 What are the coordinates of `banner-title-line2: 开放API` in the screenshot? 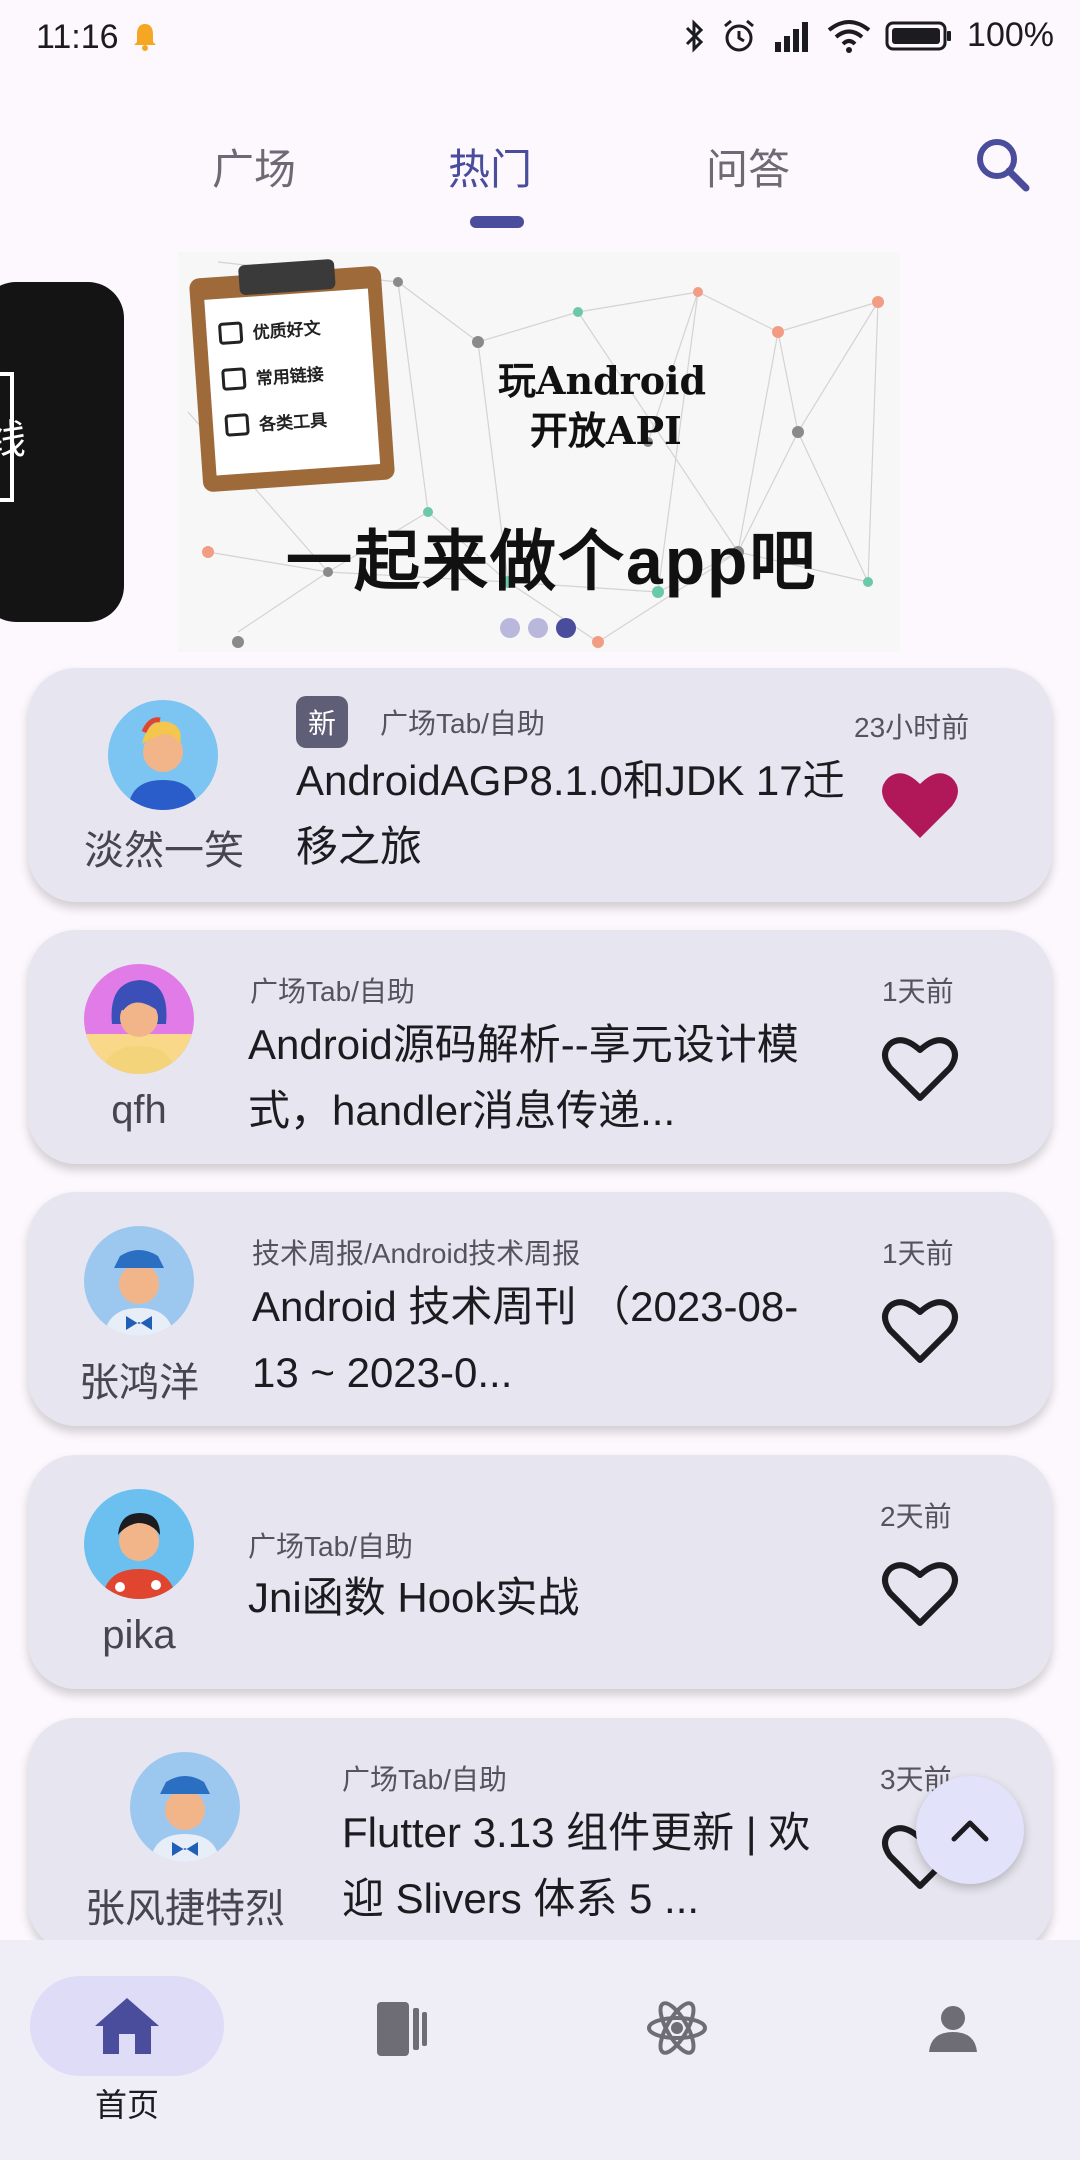 It's located at (606, 430).